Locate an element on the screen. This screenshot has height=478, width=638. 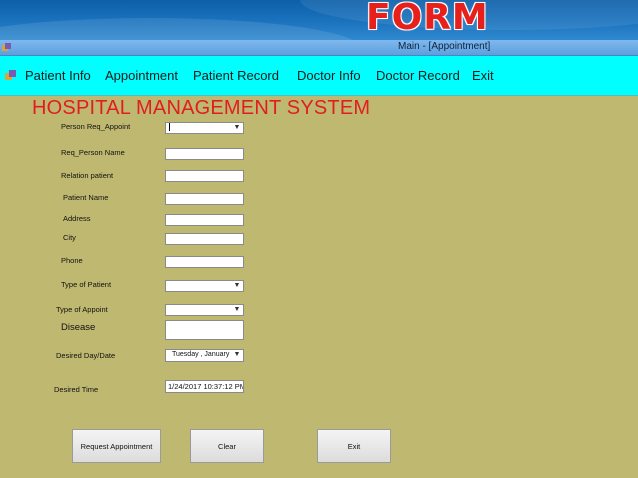
city-label: City is located at coordinates (69, 237).